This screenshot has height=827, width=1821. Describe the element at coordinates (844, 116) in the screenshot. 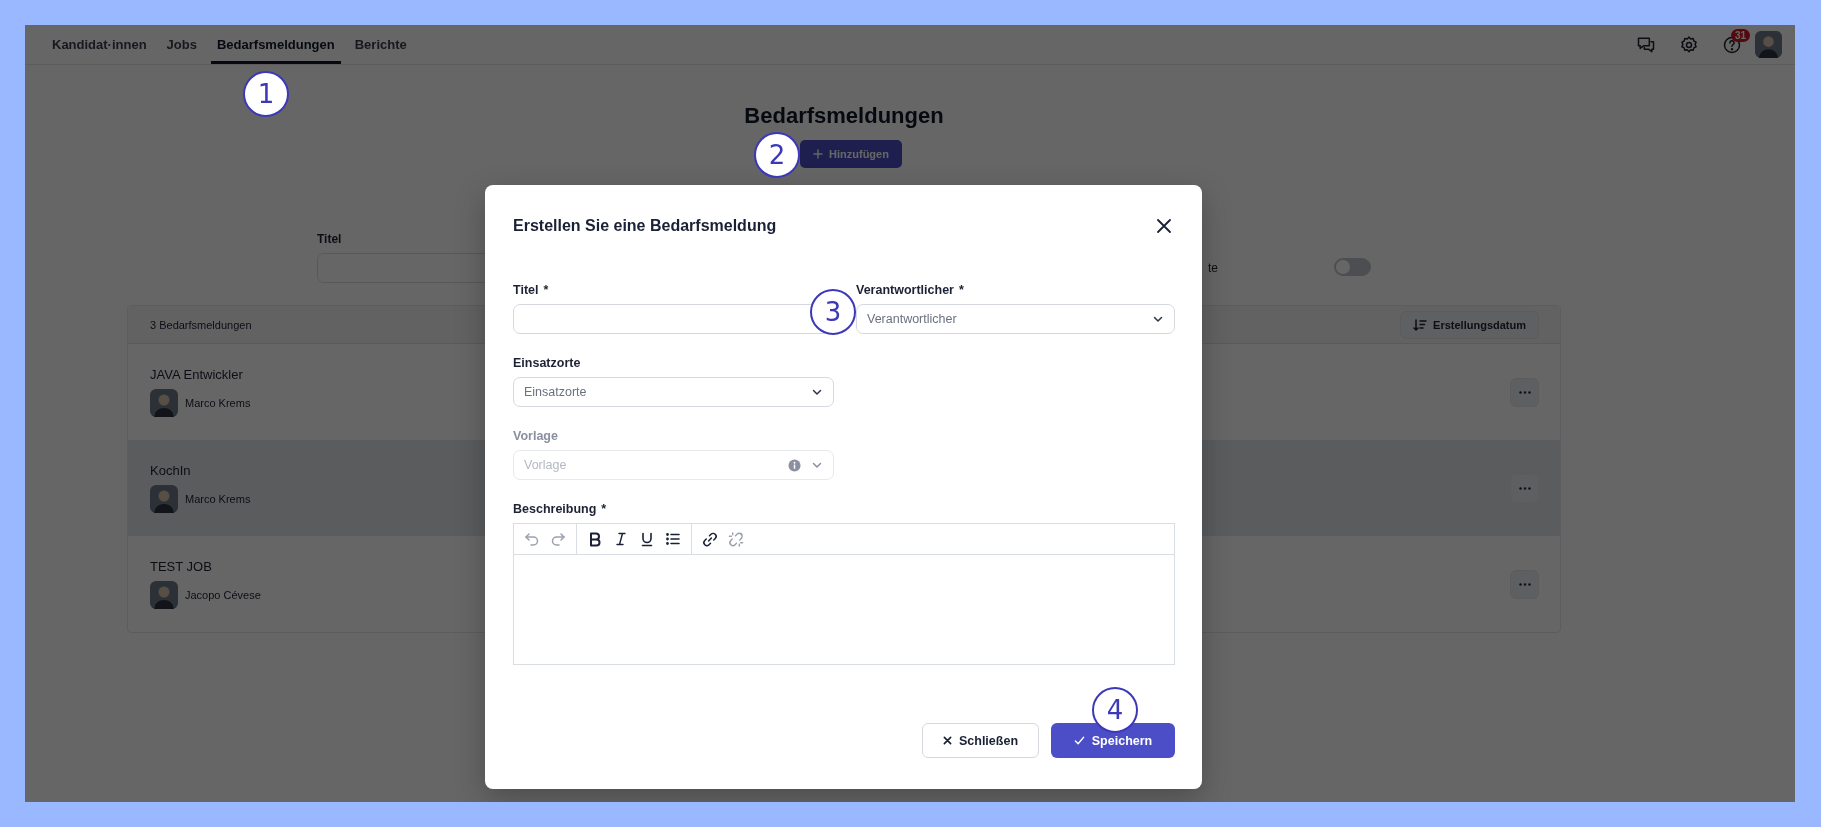

I see `page-title: Bedarfsmeldungen` at that location.